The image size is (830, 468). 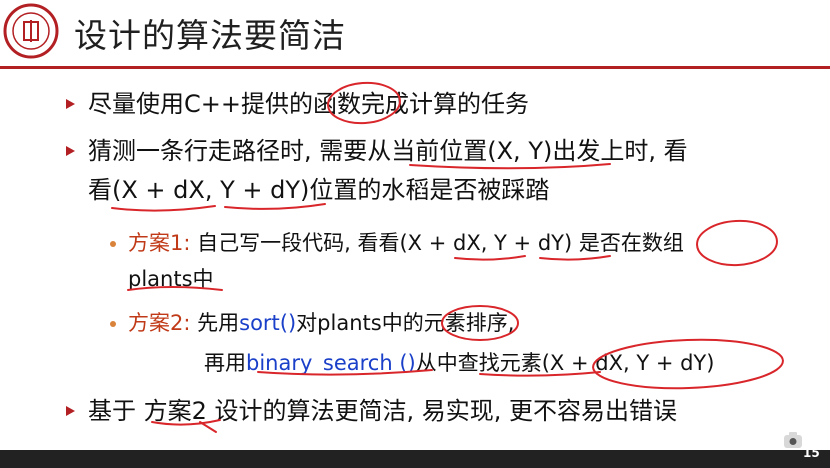 I want to click on university-seal-logo, so click(x=31, y=31).